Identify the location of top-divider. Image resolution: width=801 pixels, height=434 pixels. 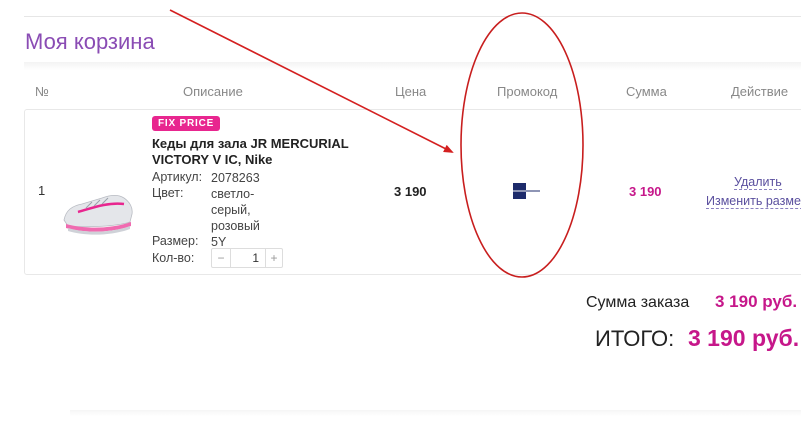
(412, 16).